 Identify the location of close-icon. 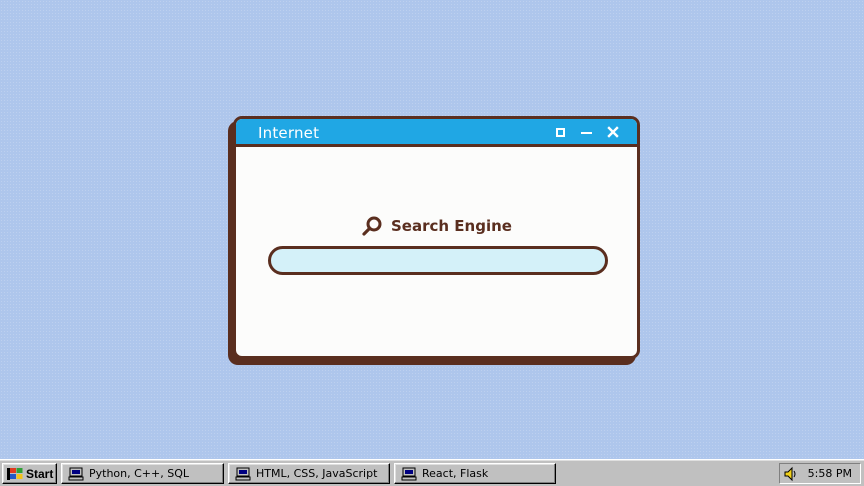
(613, 132).